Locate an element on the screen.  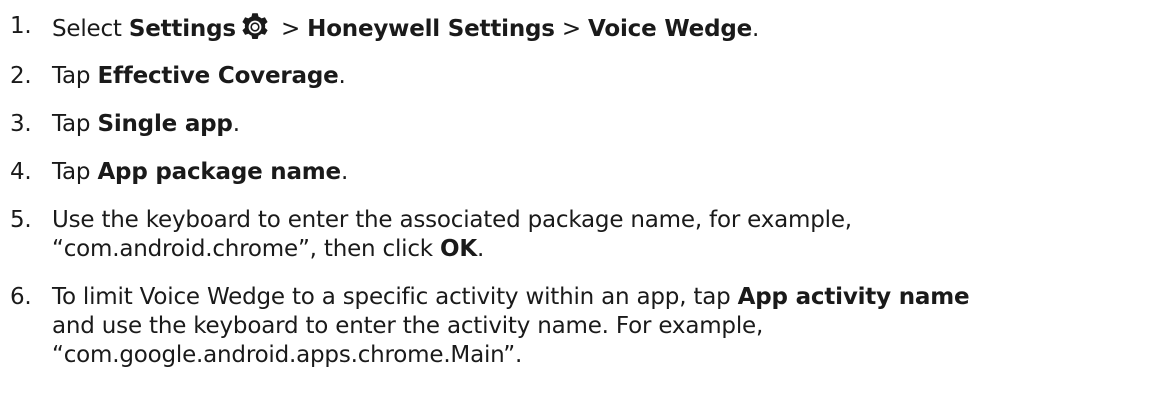
step-4: 4. Tap App package name. is located at coordinates (577, 172).